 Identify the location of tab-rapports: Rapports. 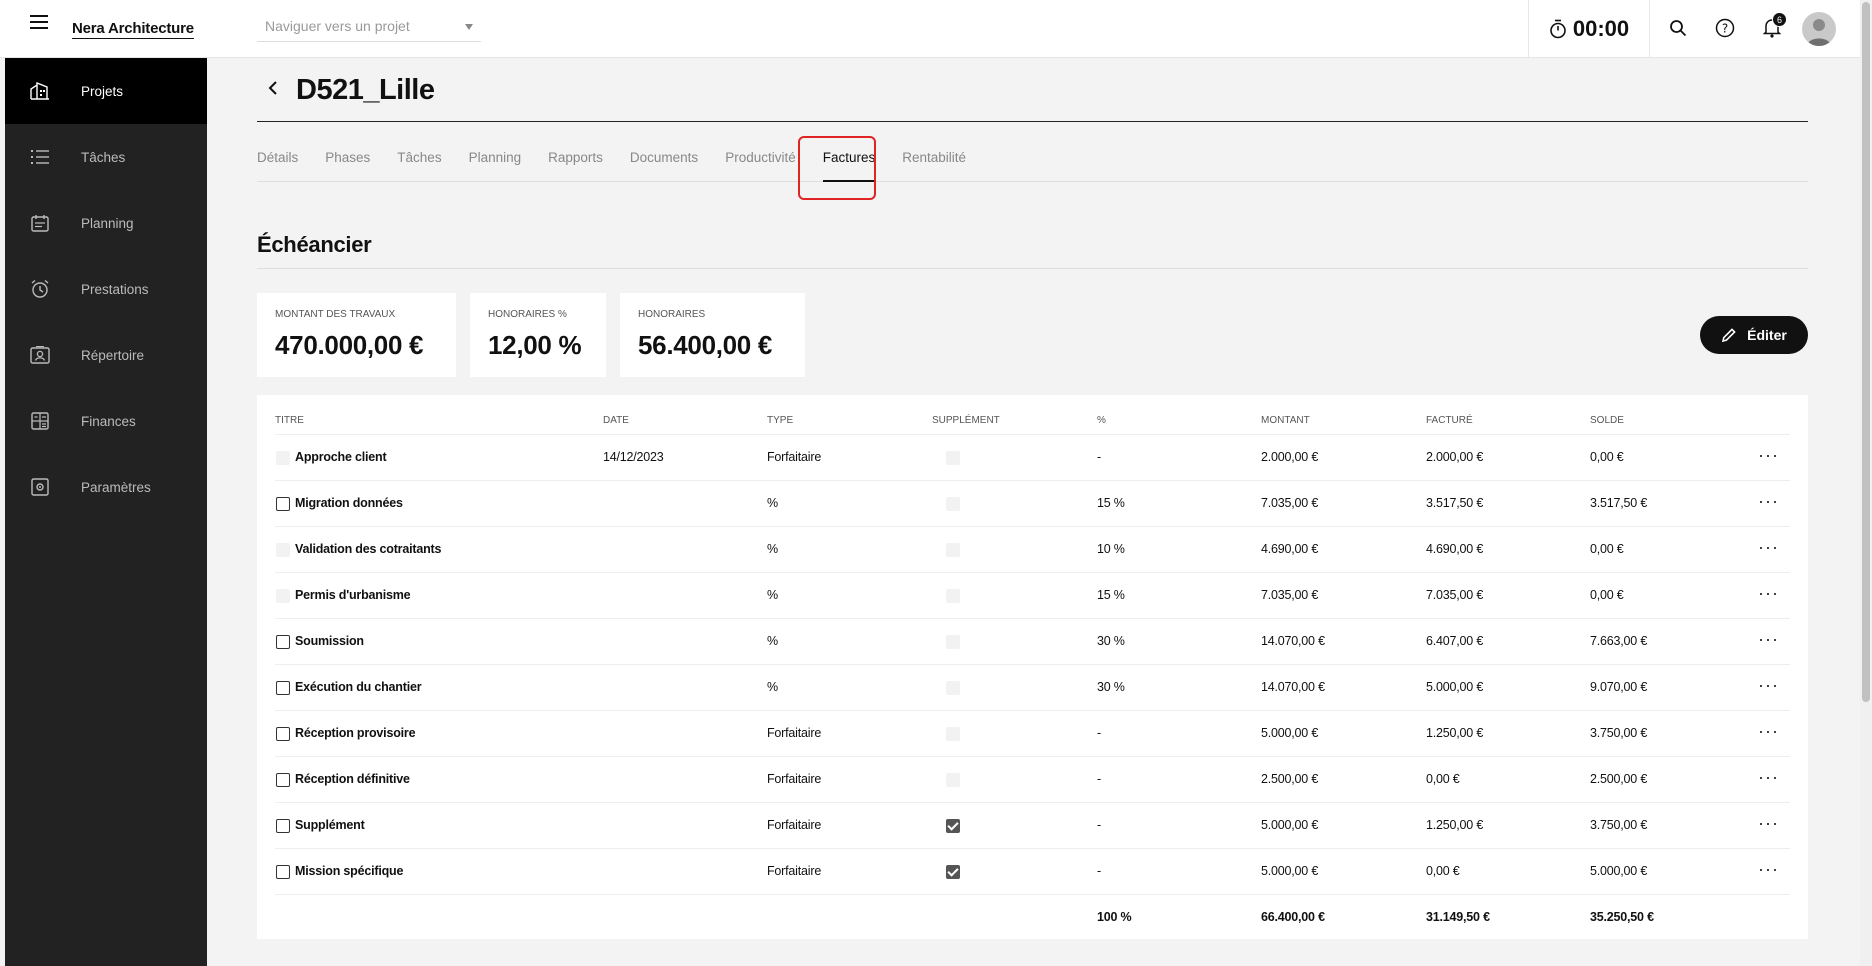
(575, 163).